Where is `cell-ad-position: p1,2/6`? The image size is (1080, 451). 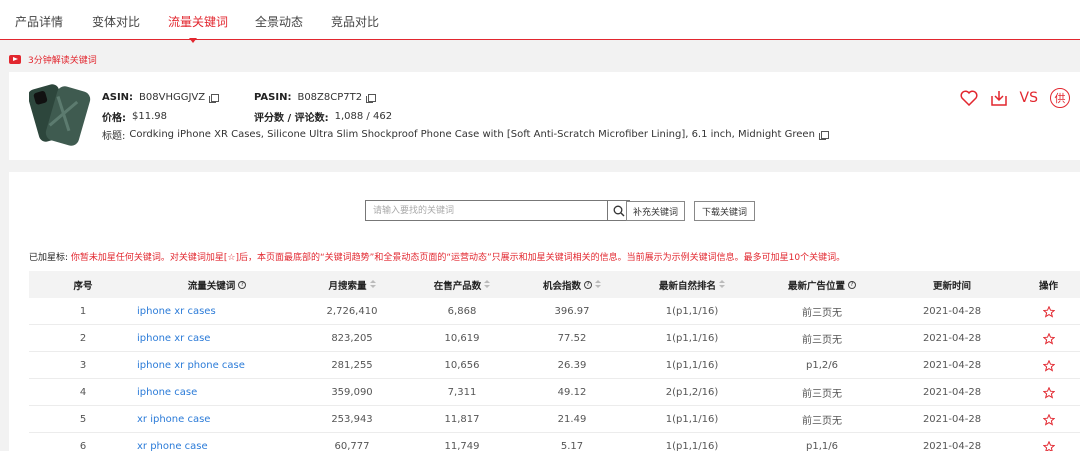 cell-ad-position: p1,2/6 is located at coordinates (822, 365).